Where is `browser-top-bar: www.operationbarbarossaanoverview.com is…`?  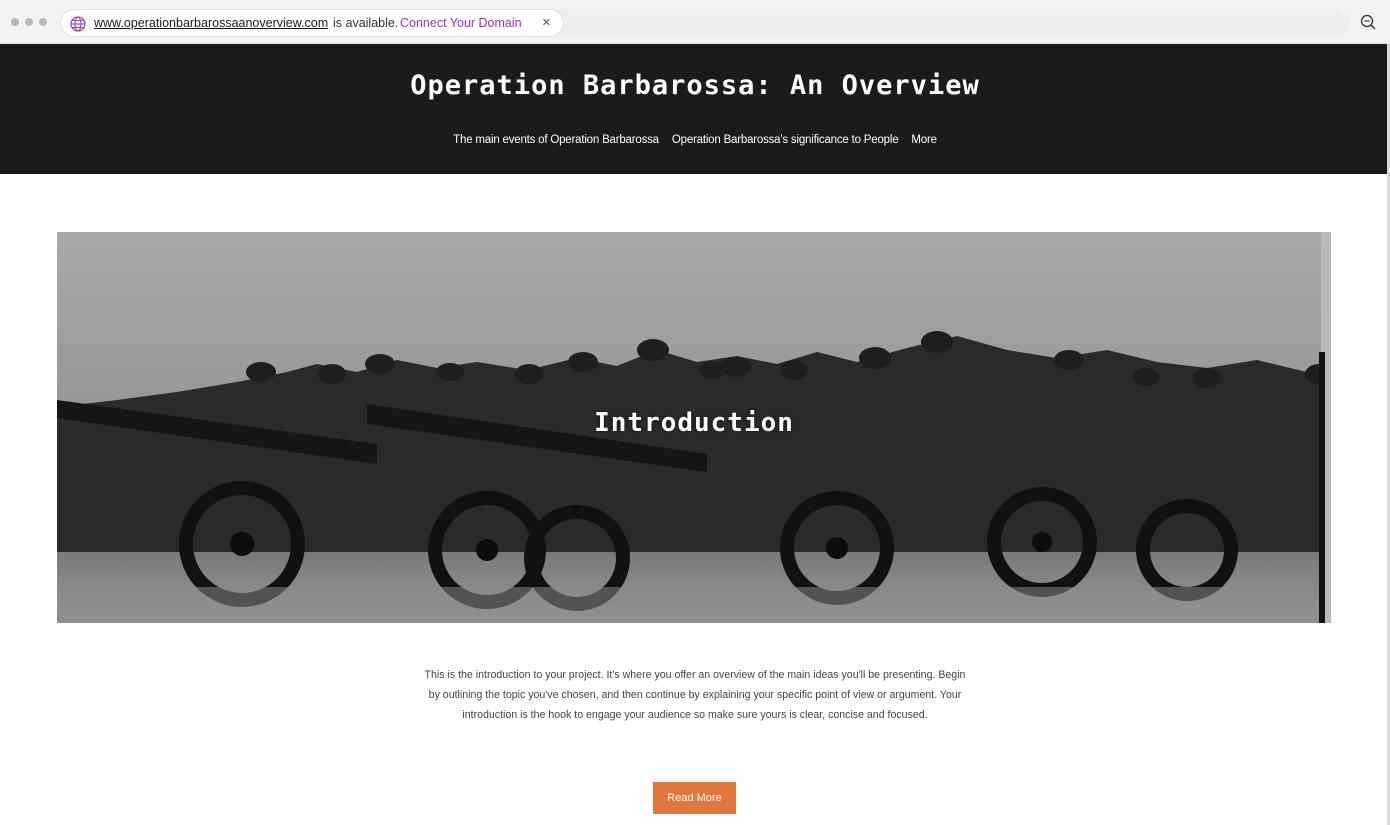
browser-top-bar: www.operationbarbarossaanoverview.com is… is located at coordinates (695, 22).